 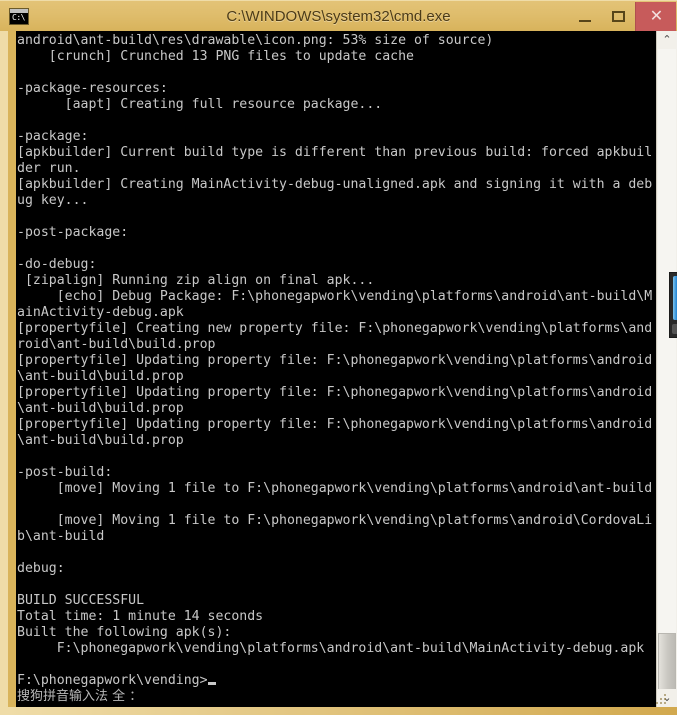 What do you see at coordinates (81, 600) in the screenshot?
I see `console-line: BUILD SUCCESSFUL` at bounding box center [81, 600].